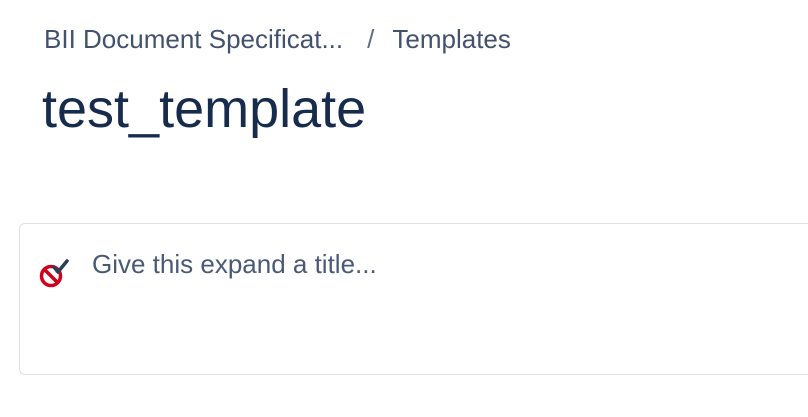 This screenshot has width=808, height=417. I want to click on breadcrumb-item-templates: Templates, so click(451, 39).